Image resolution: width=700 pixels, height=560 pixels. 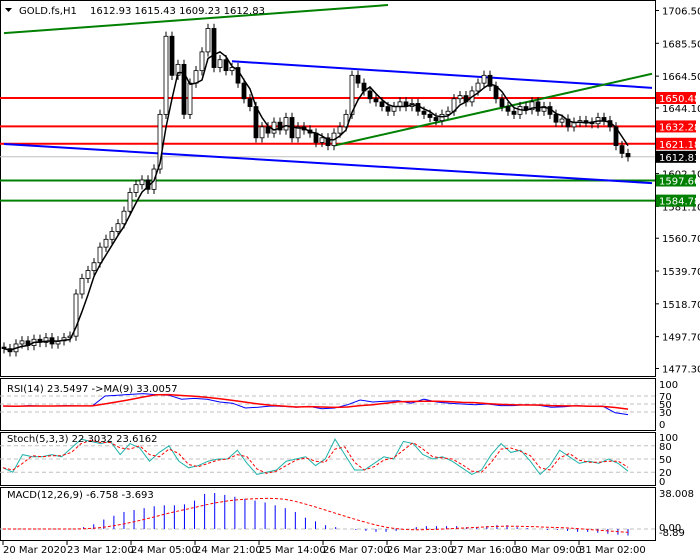 What do you see at coordinates (484, 550) in the screenshot?
I see `x-tick-label: 27 Mar 16:00` at bounding box center [484, 550].